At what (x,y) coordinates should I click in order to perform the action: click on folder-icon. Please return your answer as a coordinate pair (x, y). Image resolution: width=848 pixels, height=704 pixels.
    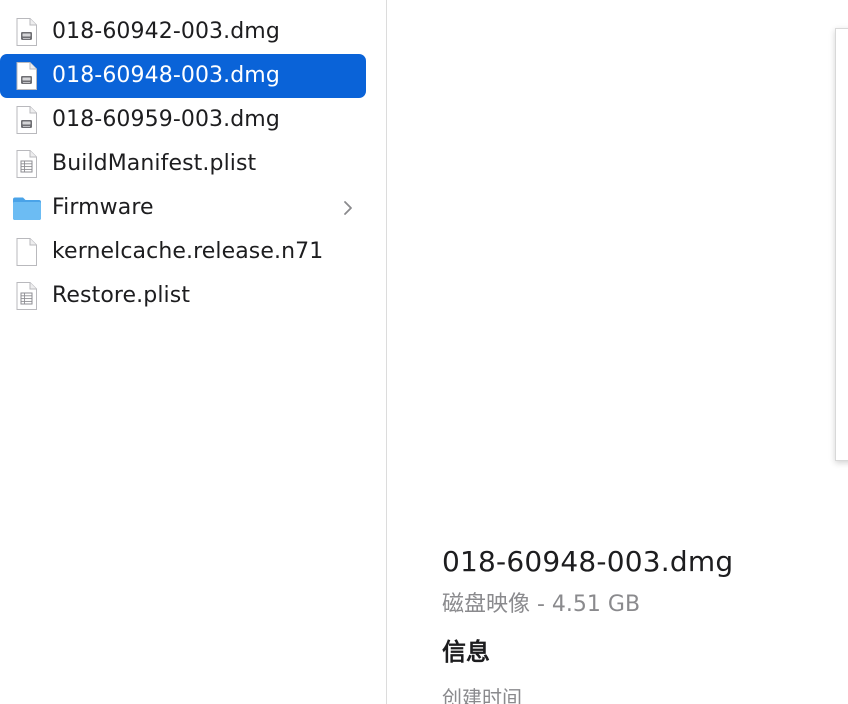
    Looking at the image, I should click on (26, 208).